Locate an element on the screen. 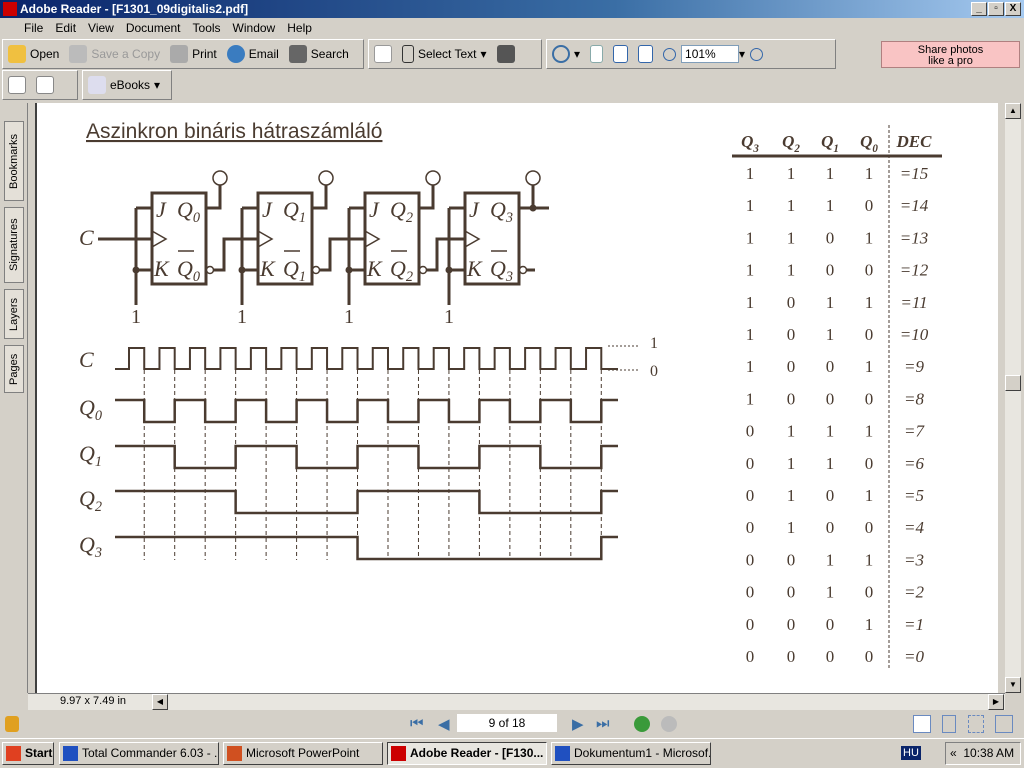  tab-bookmarks: Bookmarks is located at coordinates (14, 161).